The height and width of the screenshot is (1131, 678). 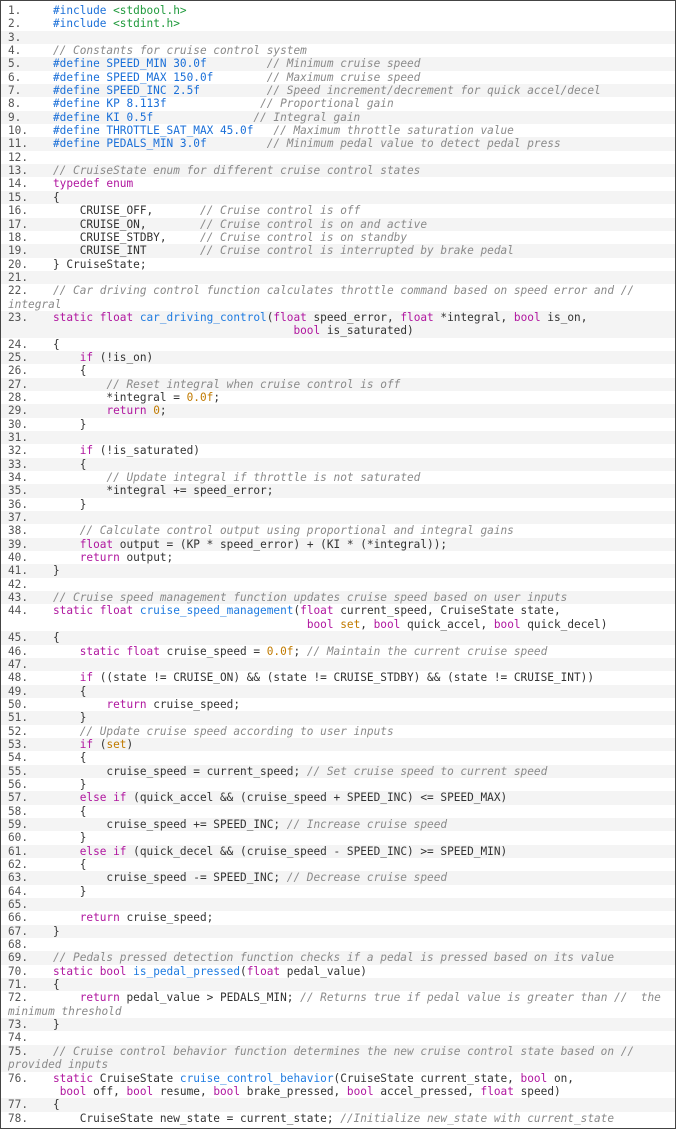 I want to click on code-line: 36. }, so click(x=338, y=504).